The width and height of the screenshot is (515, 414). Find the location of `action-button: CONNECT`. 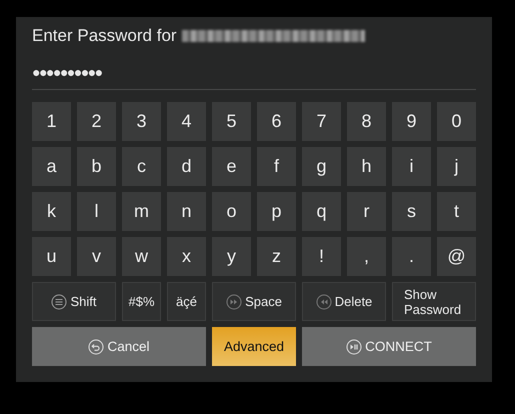

action-button: CONNECT is located at coordinates (389, 346).